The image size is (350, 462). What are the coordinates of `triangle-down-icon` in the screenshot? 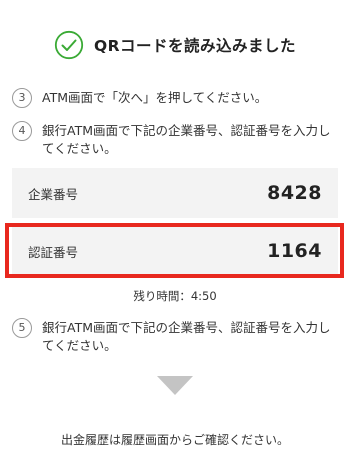 It's located at (175, 385).